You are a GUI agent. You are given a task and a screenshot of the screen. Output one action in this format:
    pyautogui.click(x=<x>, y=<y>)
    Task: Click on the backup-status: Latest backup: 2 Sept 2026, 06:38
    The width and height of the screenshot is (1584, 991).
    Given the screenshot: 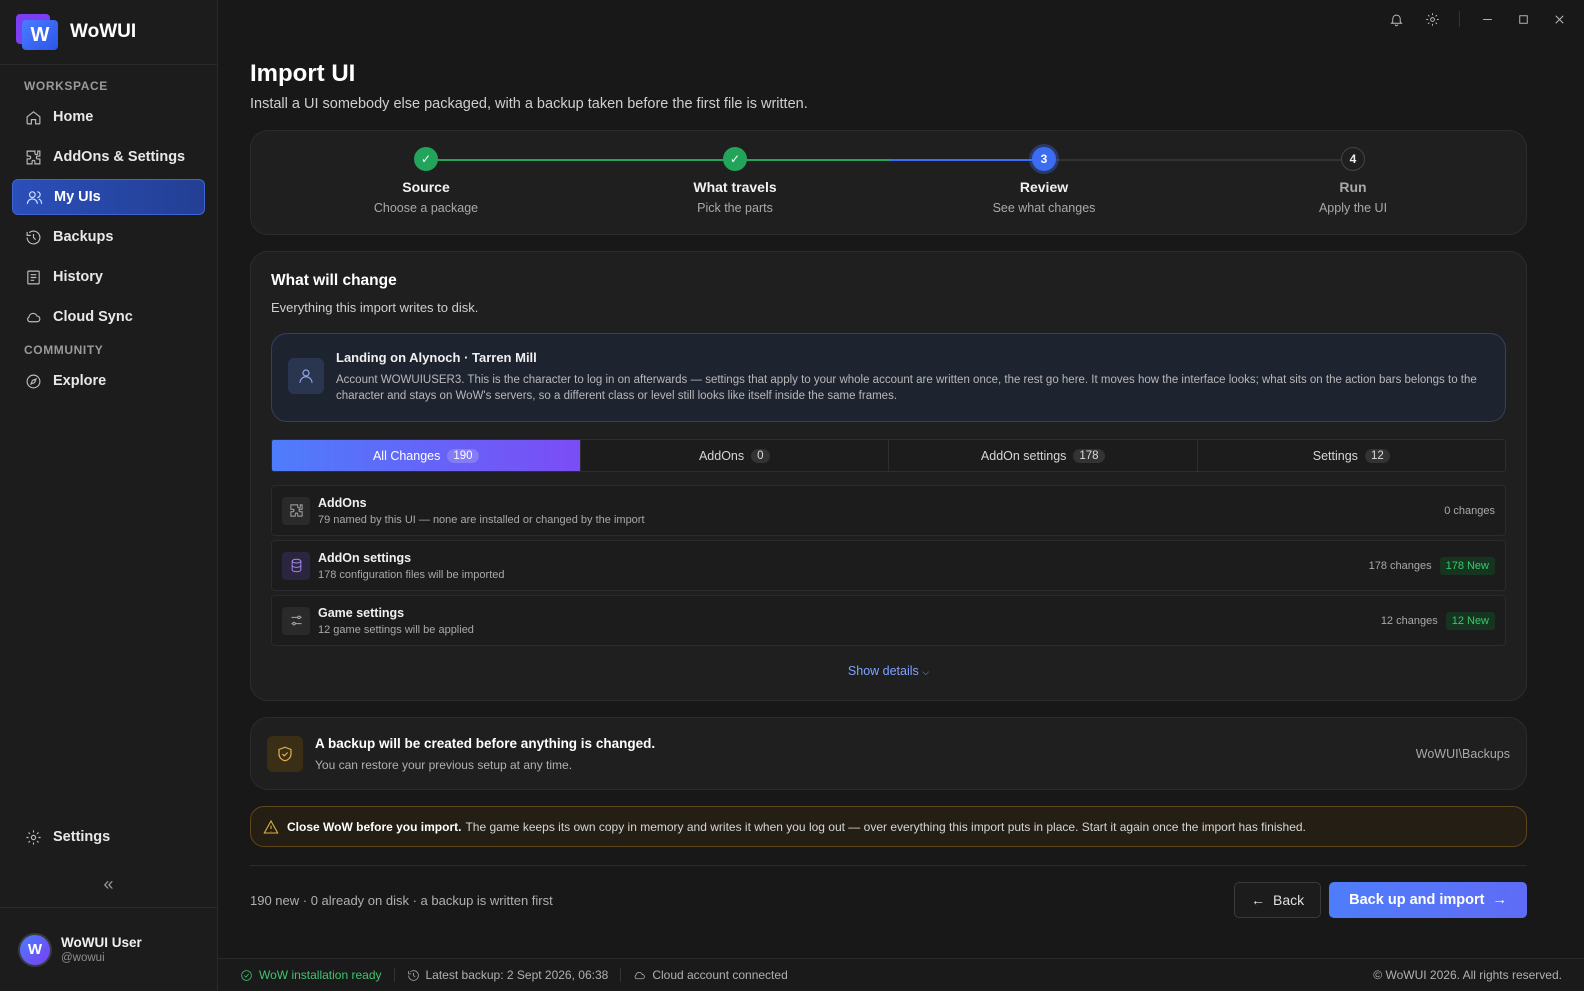 What is the action you would take?
    pyautogui.click(x=507, y=975)
    